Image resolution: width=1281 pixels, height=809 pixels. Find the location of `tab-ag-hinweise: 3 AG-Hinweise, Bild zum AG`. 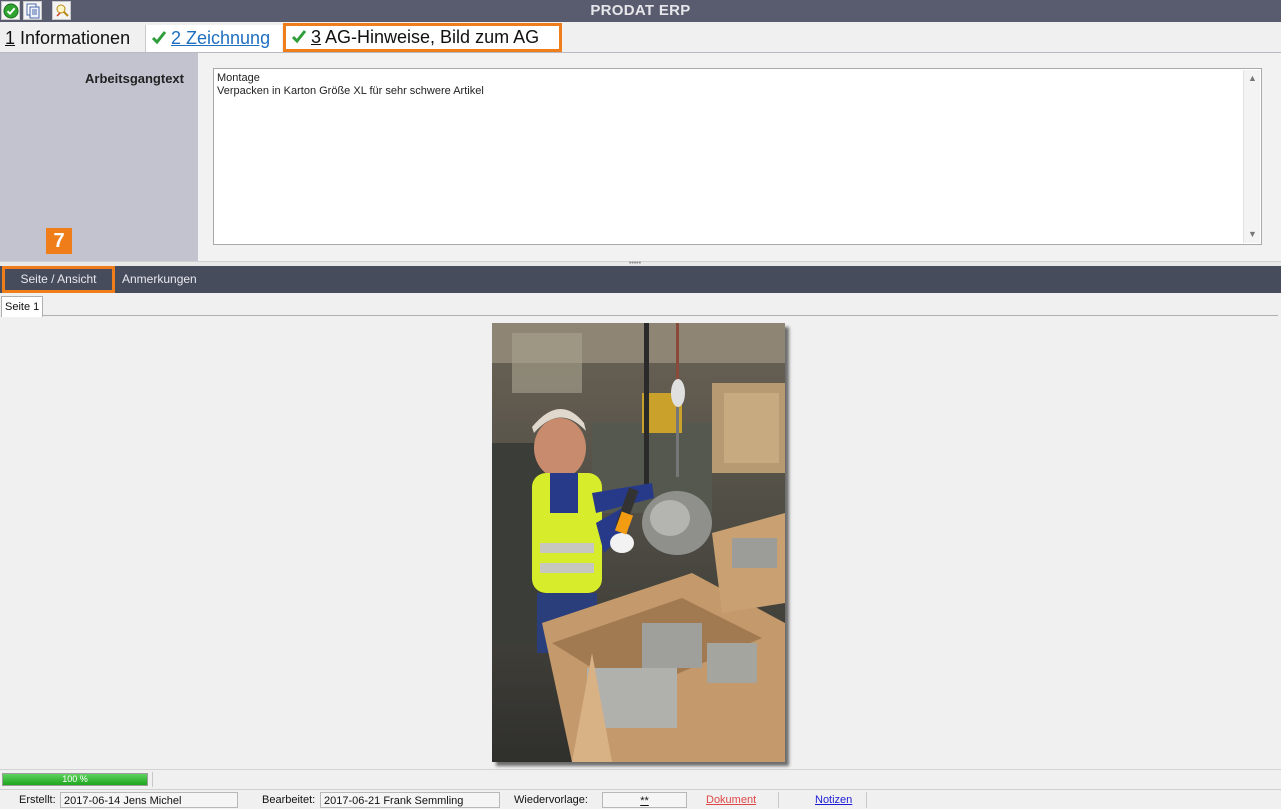

tab-ag-hinweise: 3 AG-Hinweise, Bild zum AG is located at coordinates (422, 37).